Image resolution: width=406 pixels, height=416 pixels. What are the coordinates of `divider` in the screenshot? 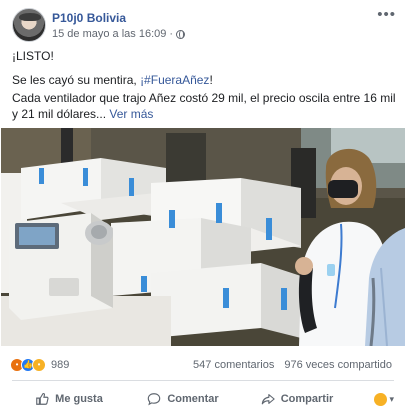 It's located at (203, 380).